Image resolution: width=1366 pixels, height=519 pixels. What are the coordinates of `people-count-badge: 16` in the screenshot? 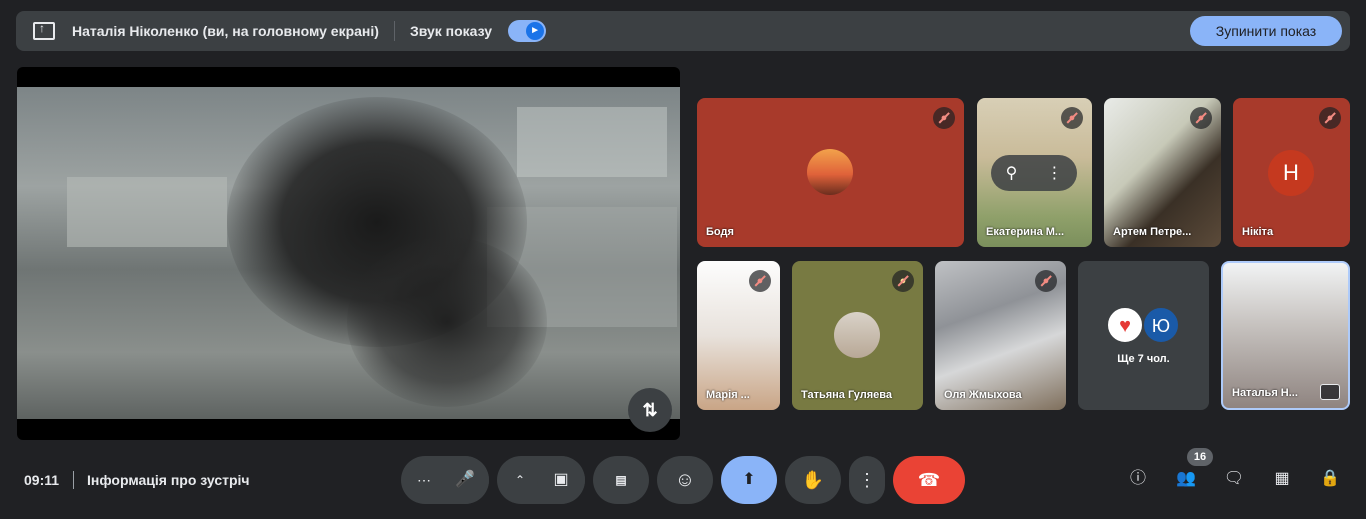 It's located at (1200, 457).